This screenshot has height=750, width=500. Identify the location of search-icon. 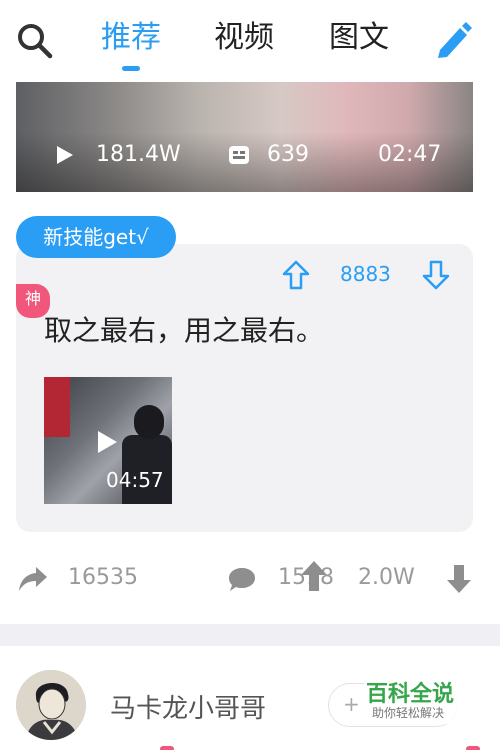
(35, 41).